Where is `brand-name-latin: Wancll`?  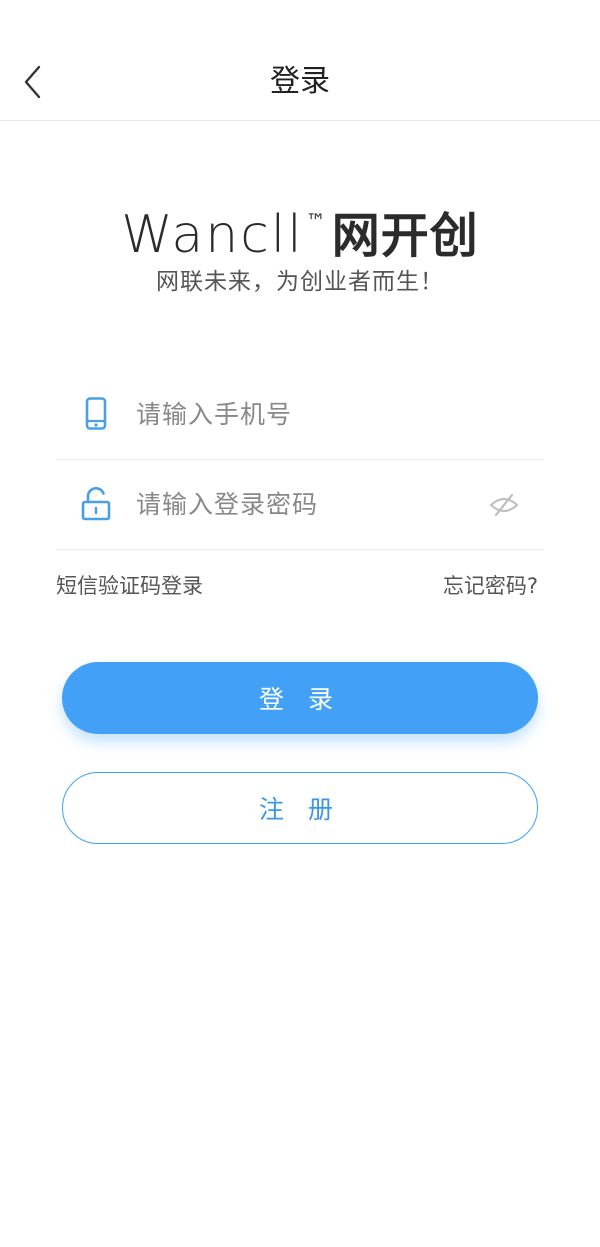
brand-name-latin: Wancll is located at coordinates (212, 235).